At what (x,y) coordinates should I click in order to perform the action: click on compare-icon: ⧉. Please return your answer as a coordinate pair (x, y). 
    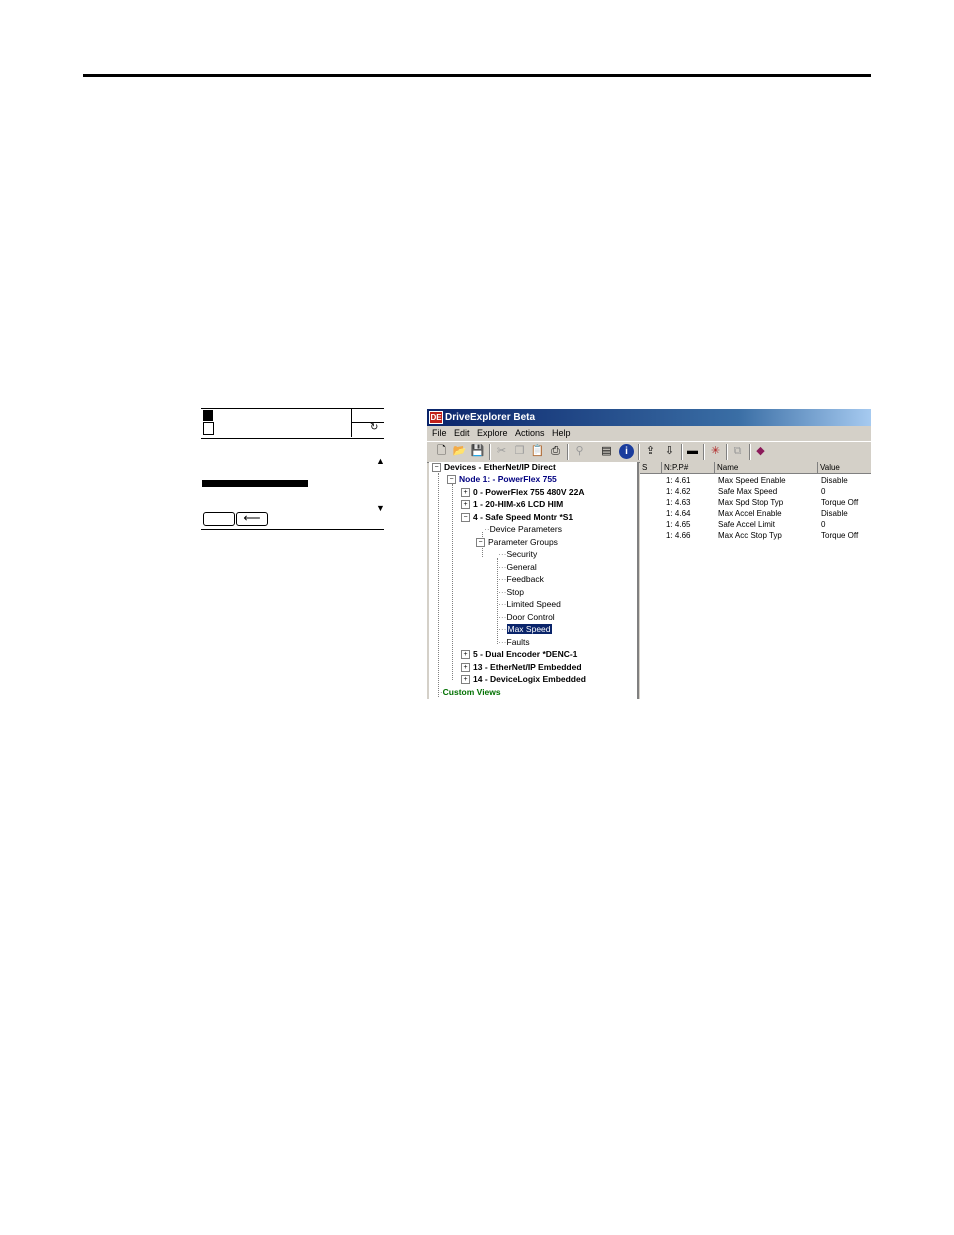
    Looking at the image, I should click on (737, 451).